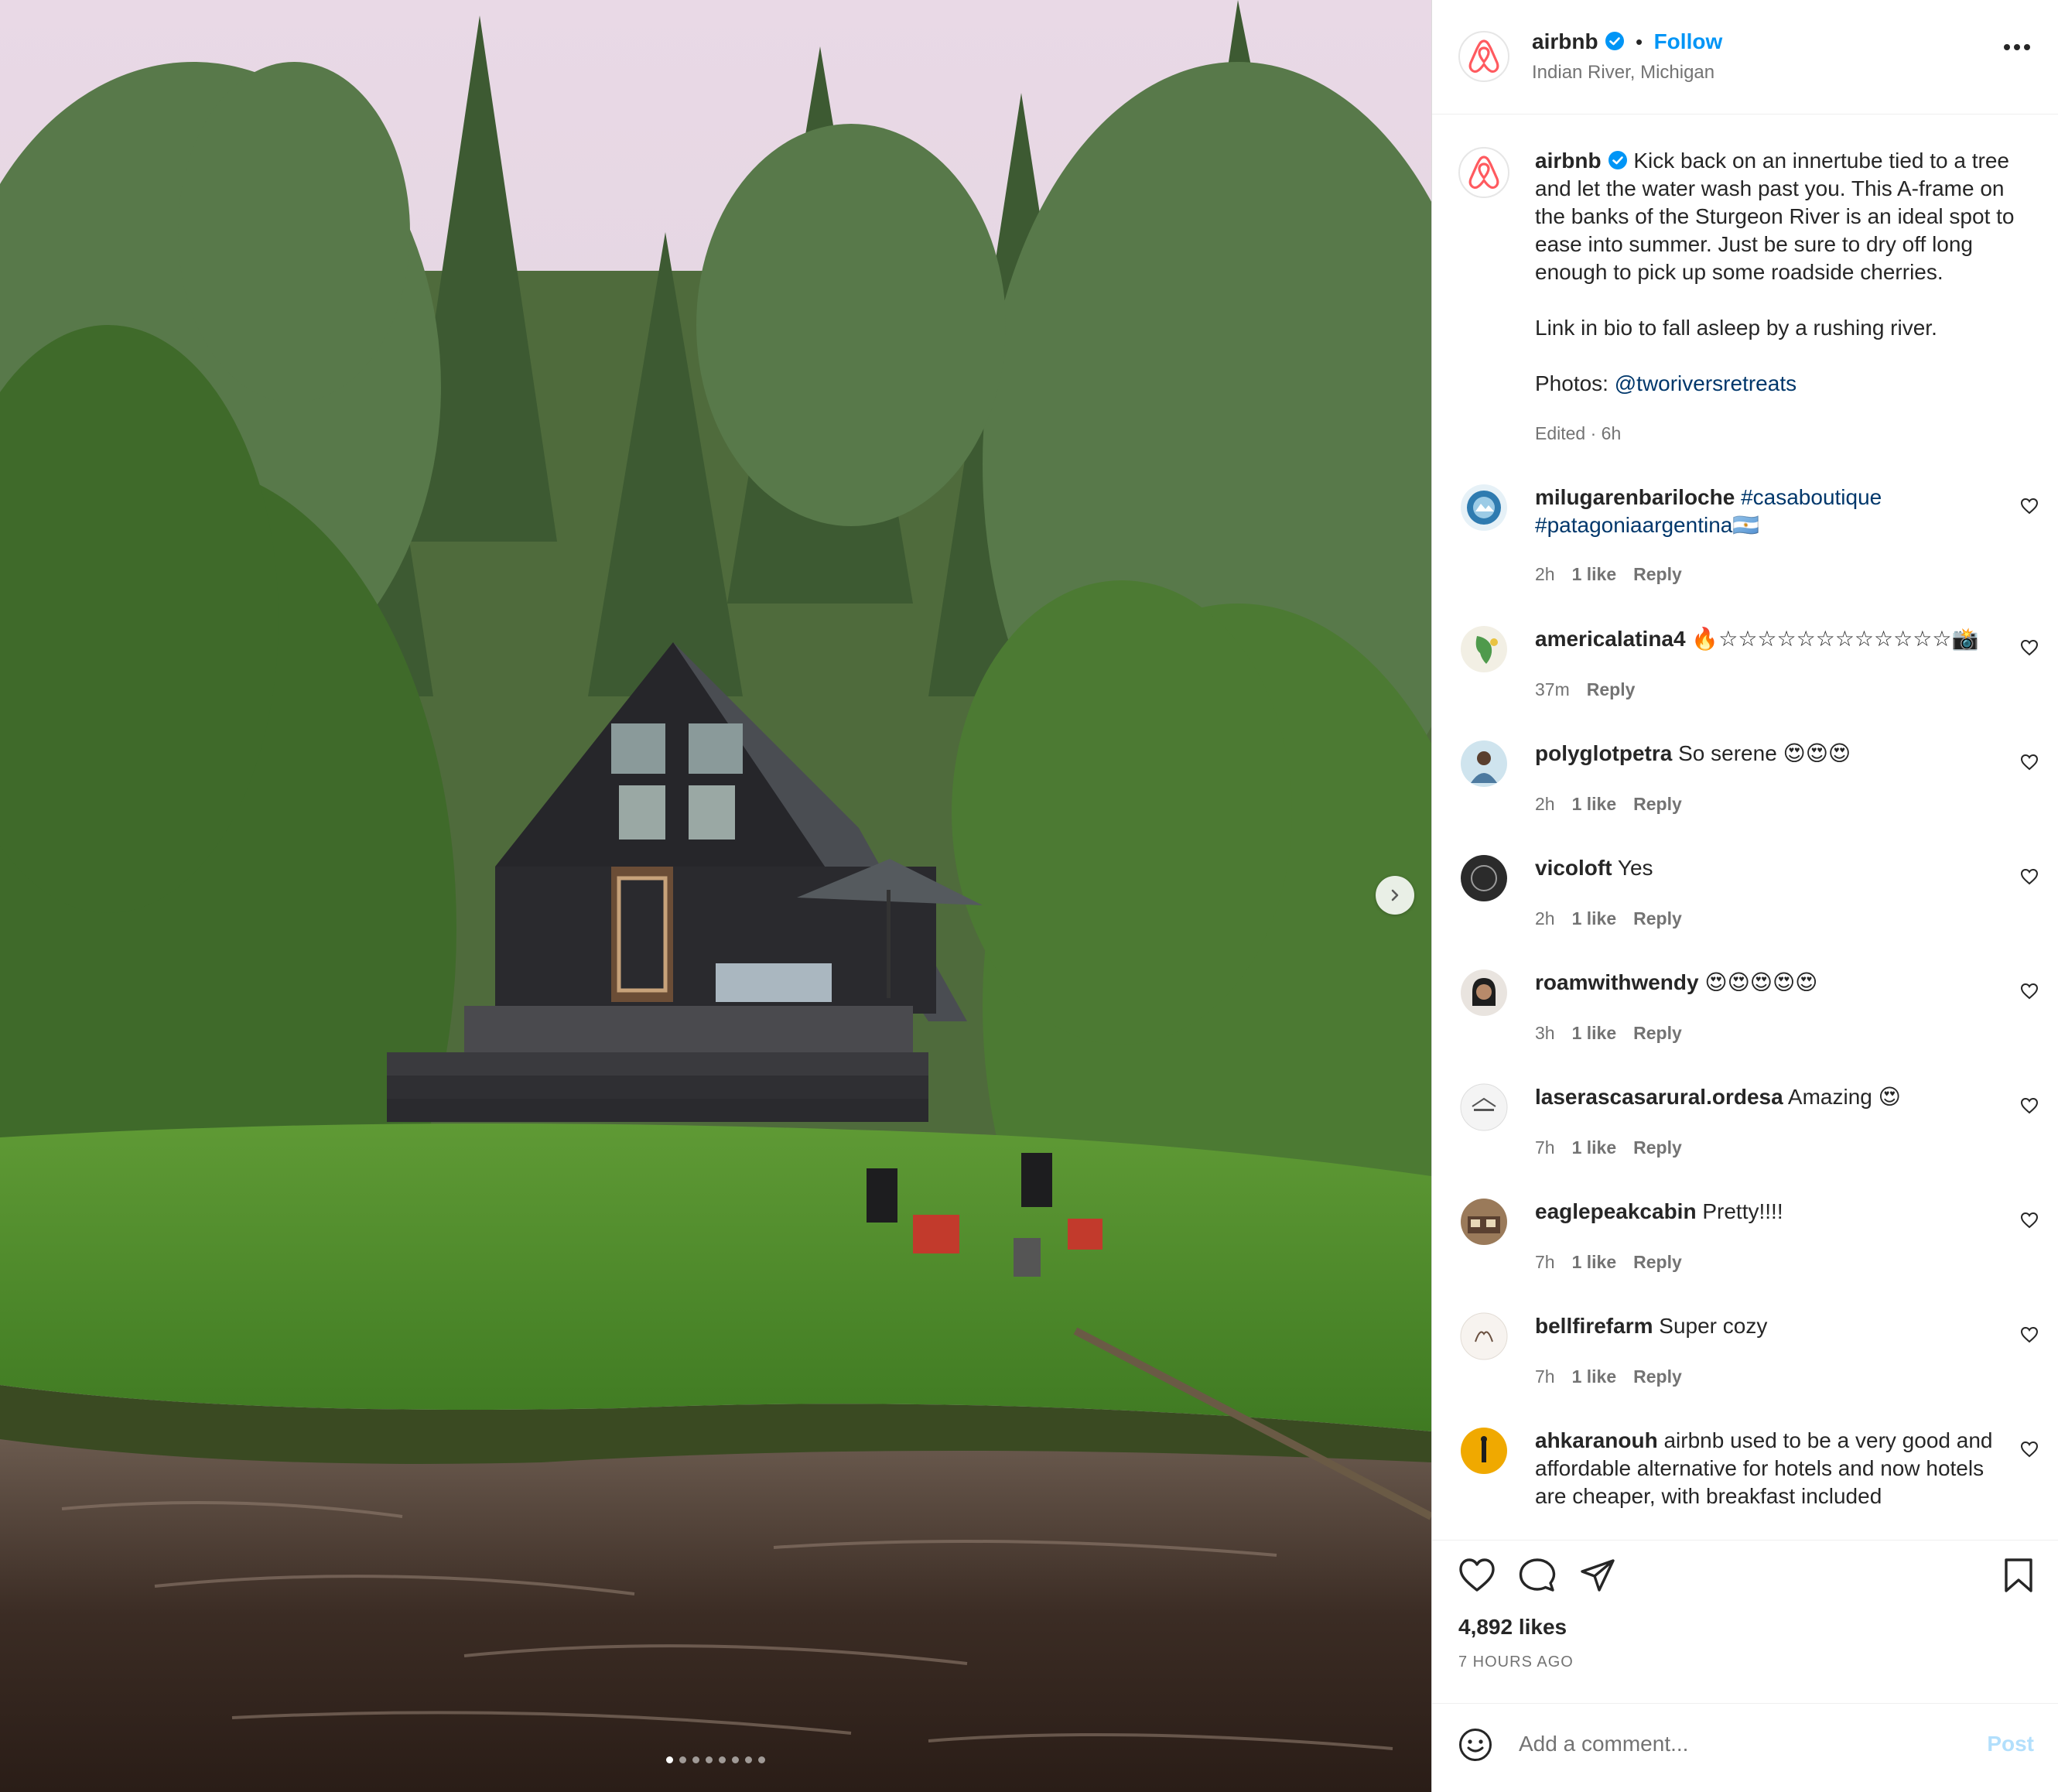 Image resolution: width=2058 pixels, height=1792 pixels. I want to click on share-icon, so click(1597, 1575).